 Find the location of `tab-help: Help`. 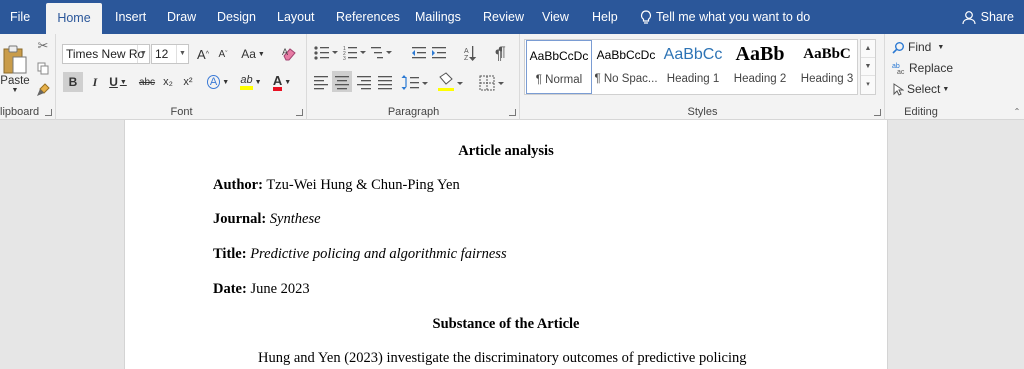

tab-help: Help is located at coordinates (605, 17).